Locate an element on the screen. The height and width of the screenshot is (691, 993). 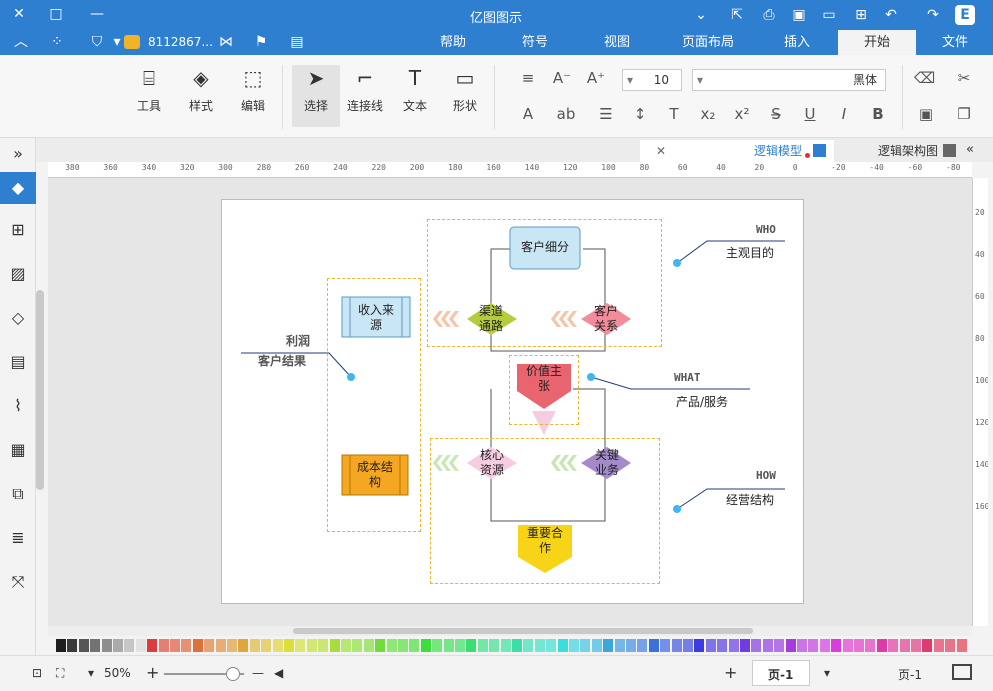
zoom-in-icon: + is located at coordinates (152, 672).